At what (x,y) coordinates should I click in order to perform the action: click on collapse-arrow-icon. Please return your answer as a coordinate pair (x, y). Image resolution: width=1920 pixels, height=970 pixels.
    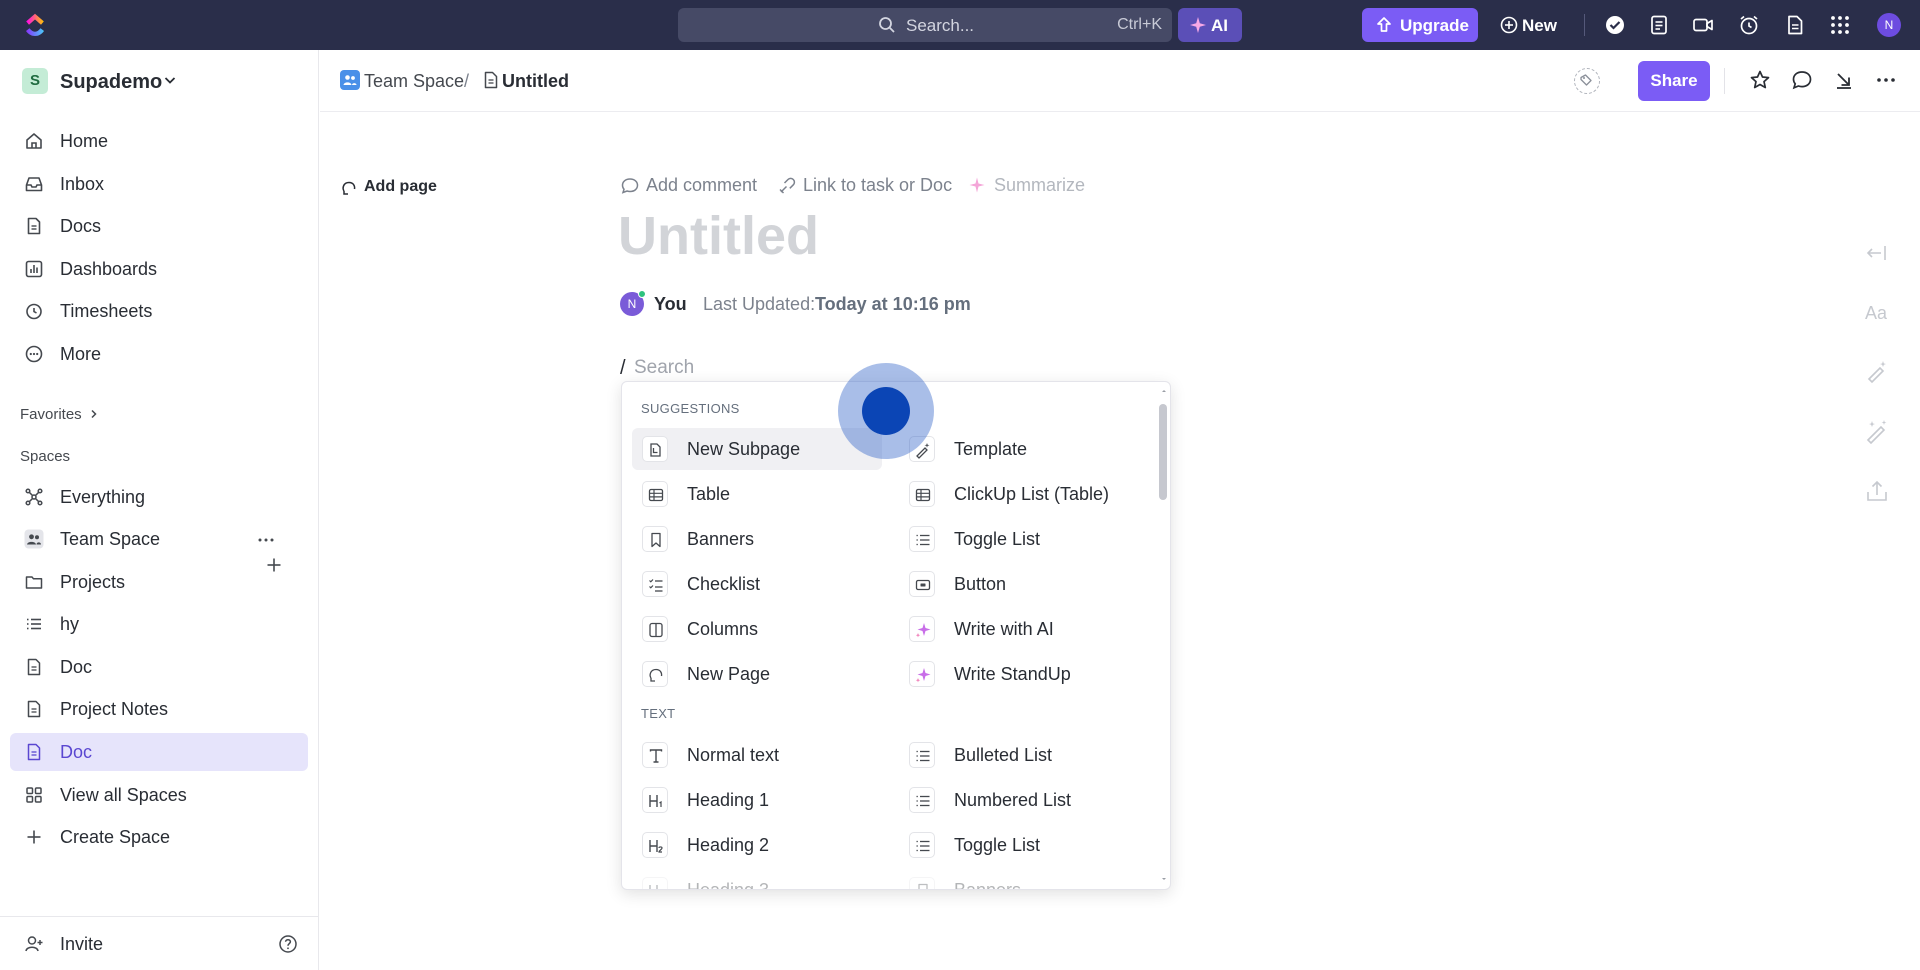
    Looking at the image, I should click on (1844, 80).